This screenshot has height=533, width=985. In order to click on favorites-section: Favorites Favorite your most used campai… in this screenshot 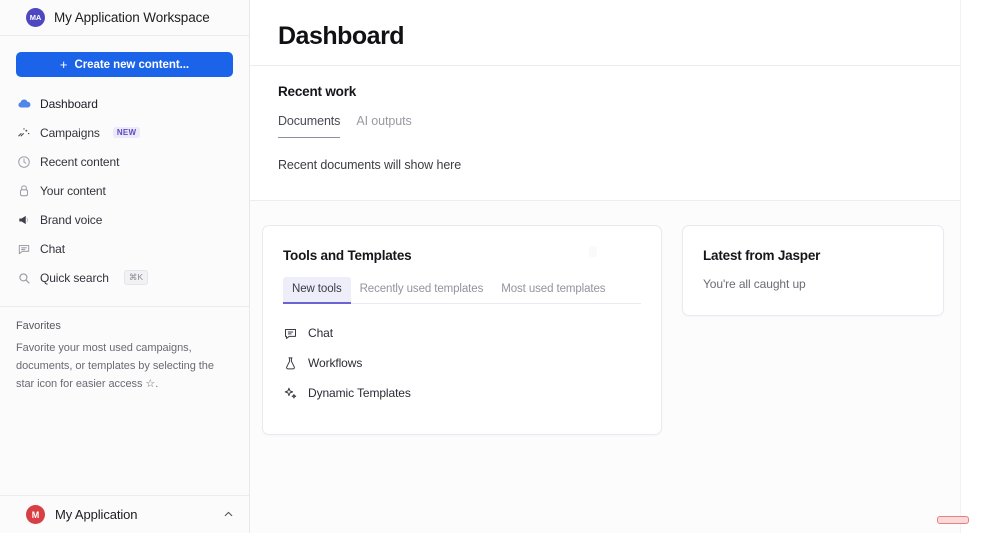, I will do `click(124, 350)`.